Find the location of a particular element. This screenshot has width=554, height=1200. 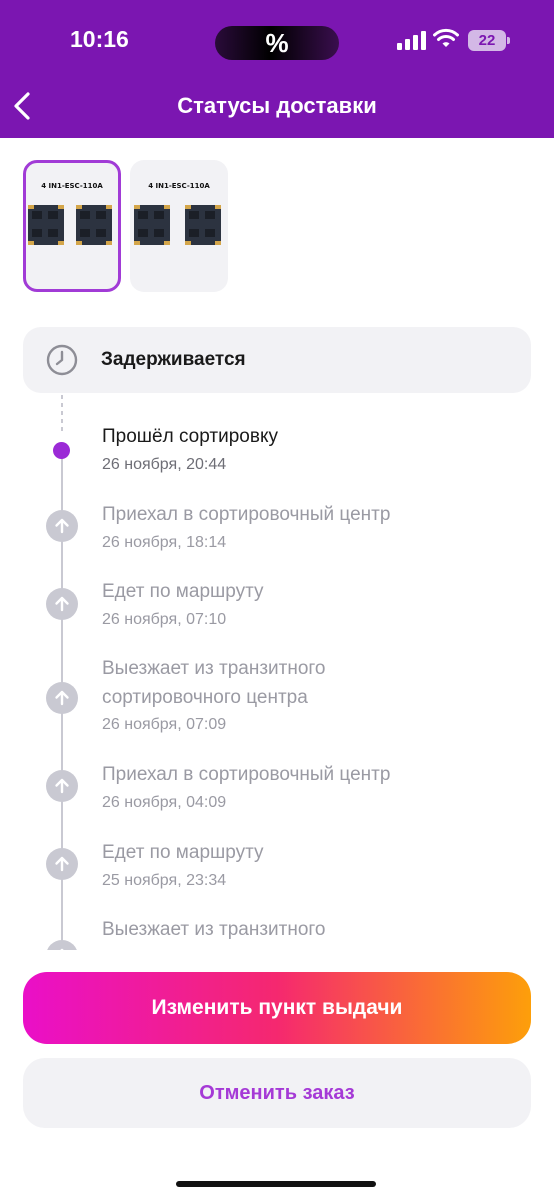

app-header: 10:16 % 22 Статусы доставки is located at coordinates (277, 69).